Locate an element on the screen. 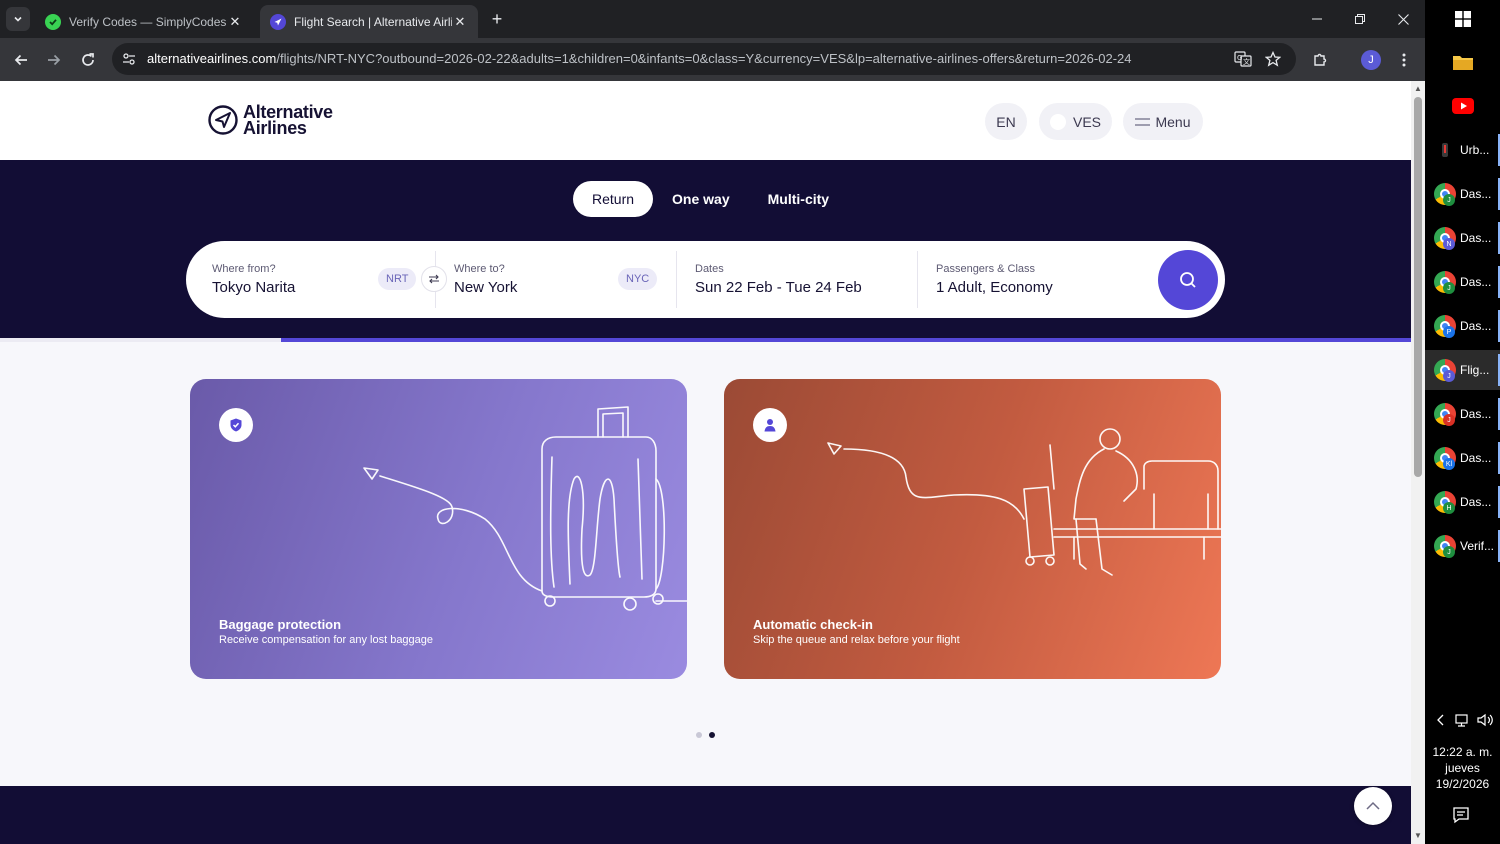  page-scrollbar: ▲ ▼ is located at coordinates (1418, 462).